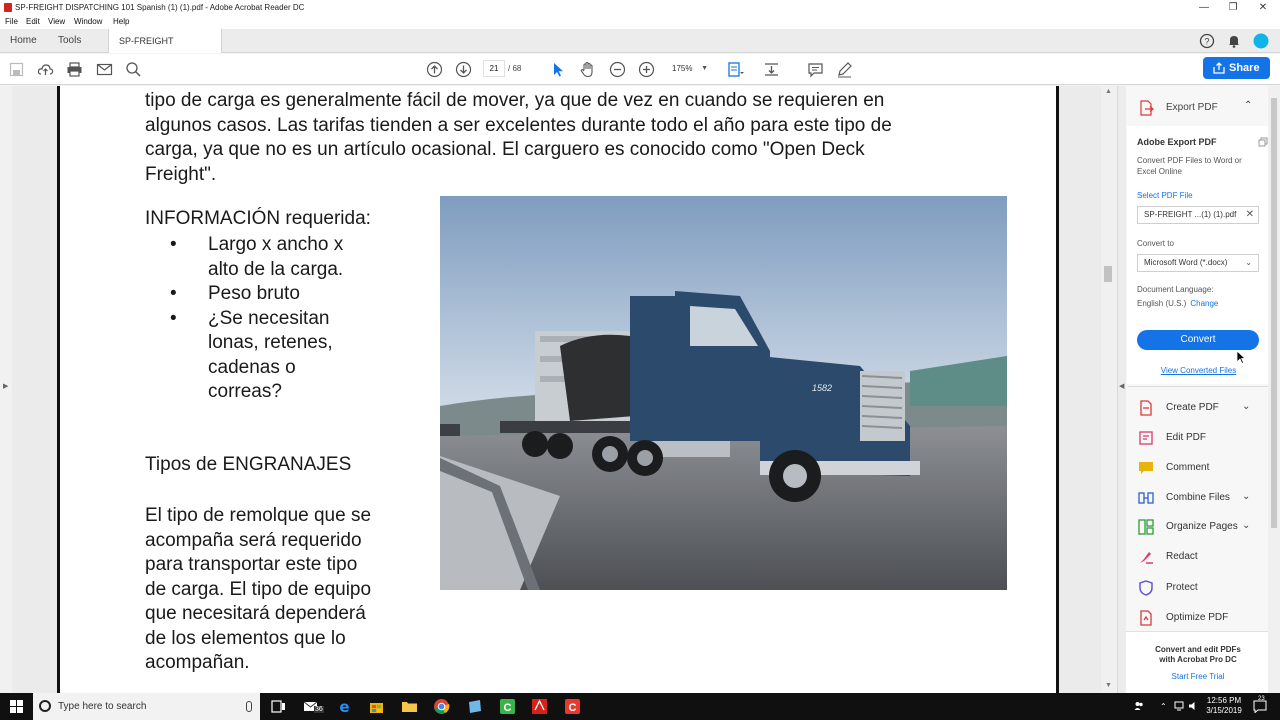 Image resolution: width=1280 pixels, height=720 pixels. What do you see at coordinates (1146, 468) in the screenshot?
I see `comment-tool-icon` at bounding box center [1146, 468].